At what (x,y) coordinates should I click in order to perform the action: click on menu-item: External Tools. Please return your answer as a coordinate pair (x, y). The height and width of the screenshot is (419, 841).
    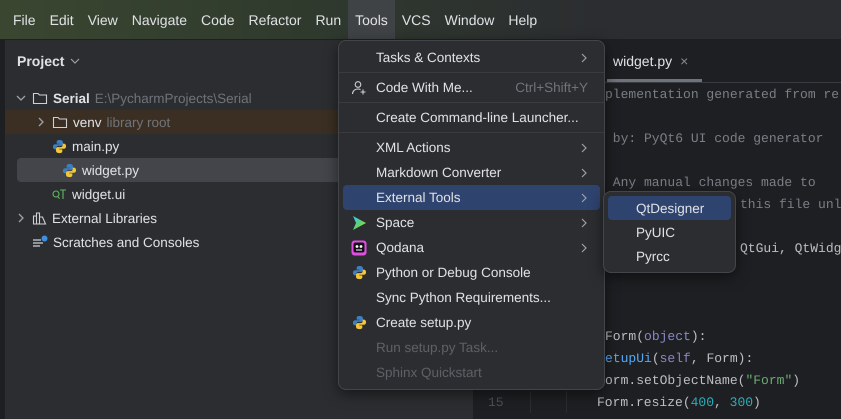
    Looking at the image, I should click on (471, 197).